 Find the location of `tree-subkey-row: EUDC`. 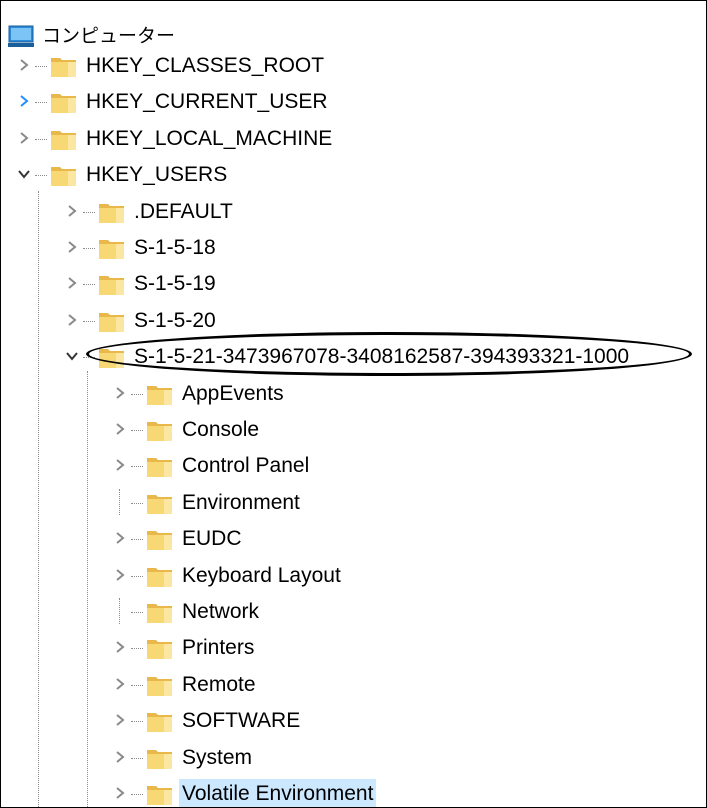

tree-subkey-row: EUDC is located at coordinates (353, 539).